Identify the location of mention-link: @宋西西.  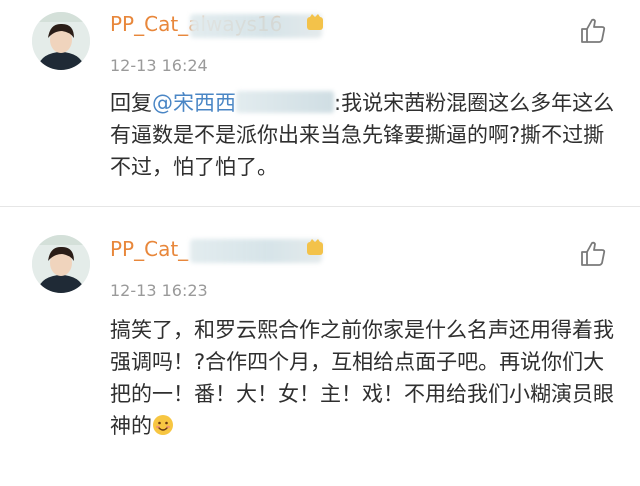
(194, 103).